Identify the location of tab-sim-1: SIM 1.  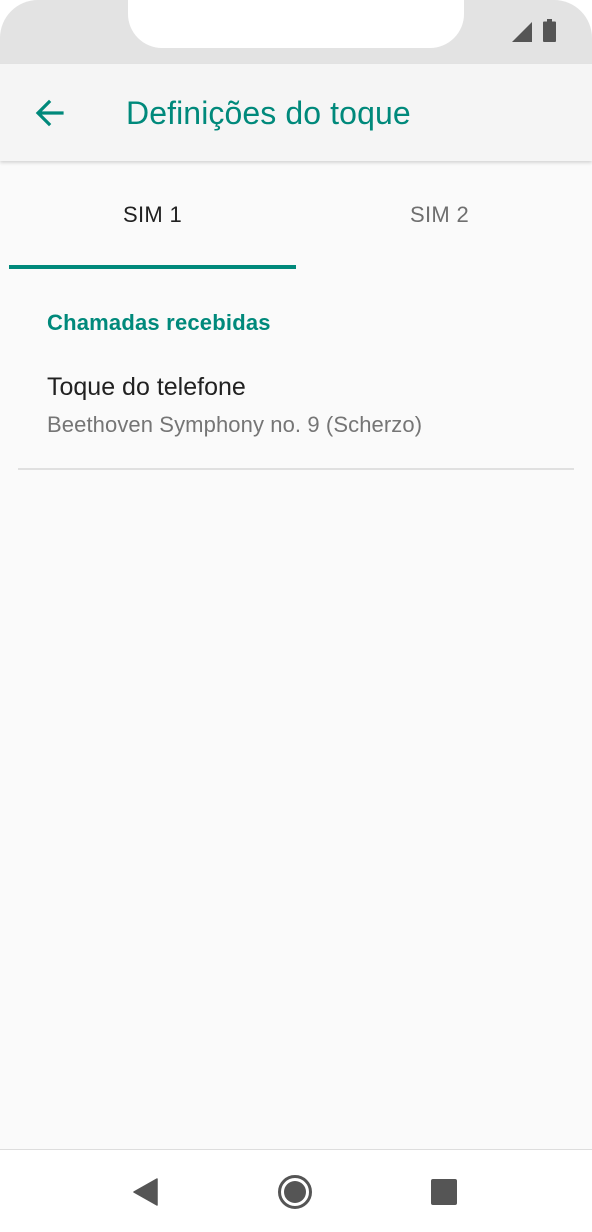
(152, 215).